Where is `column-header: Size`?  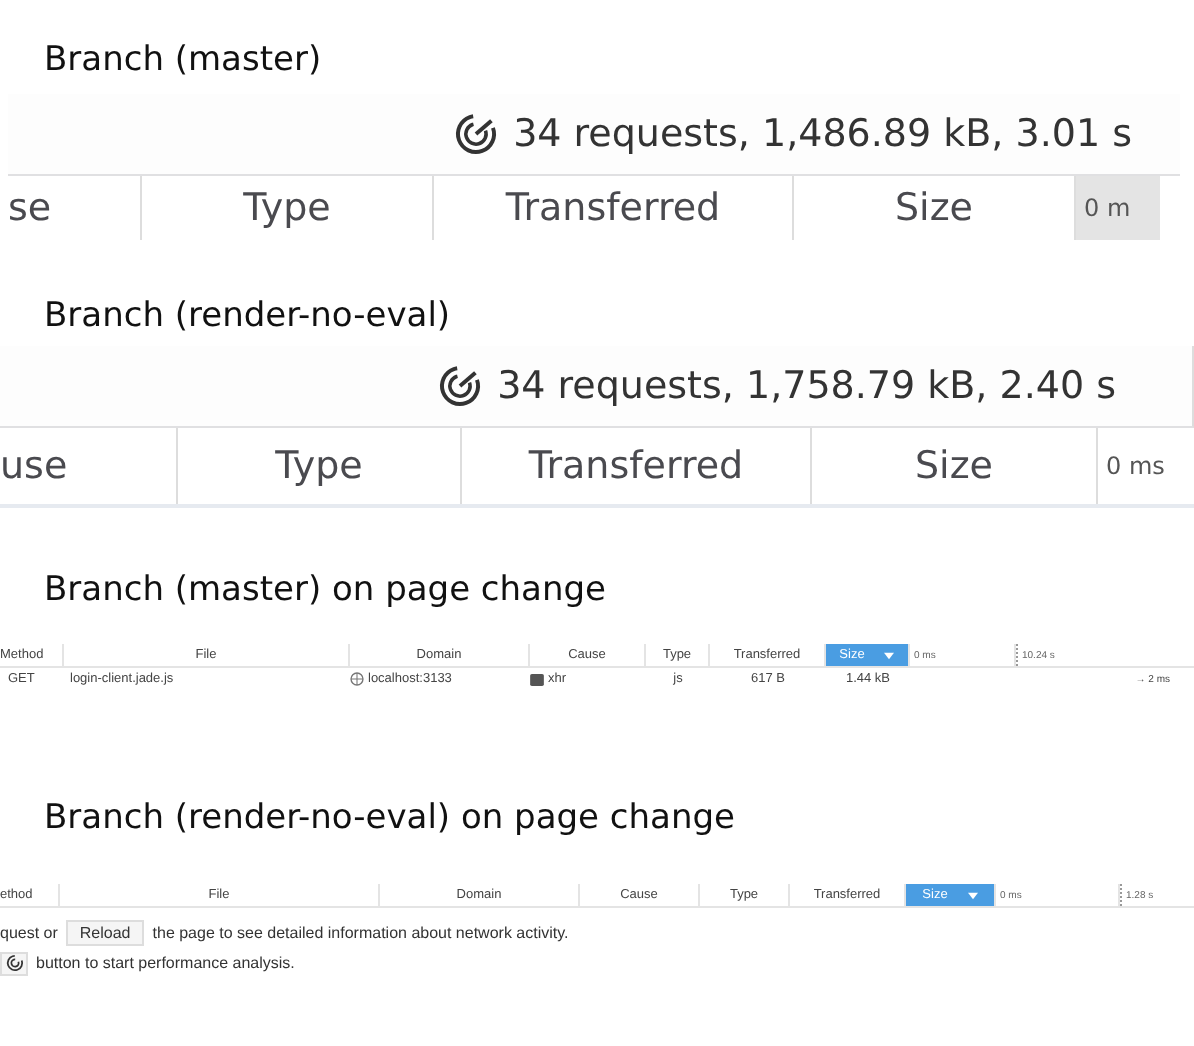 column-header: Size is located at coordinates (953, 466).